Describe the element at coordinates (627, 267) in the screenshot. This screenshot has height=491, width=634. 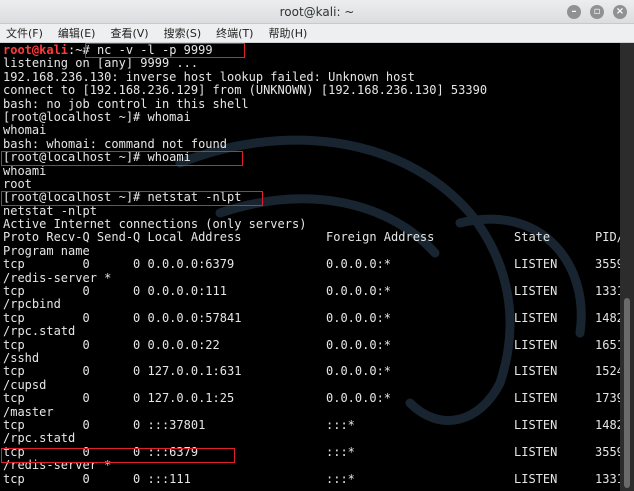
I see `terminal-scrollbar` at that location.